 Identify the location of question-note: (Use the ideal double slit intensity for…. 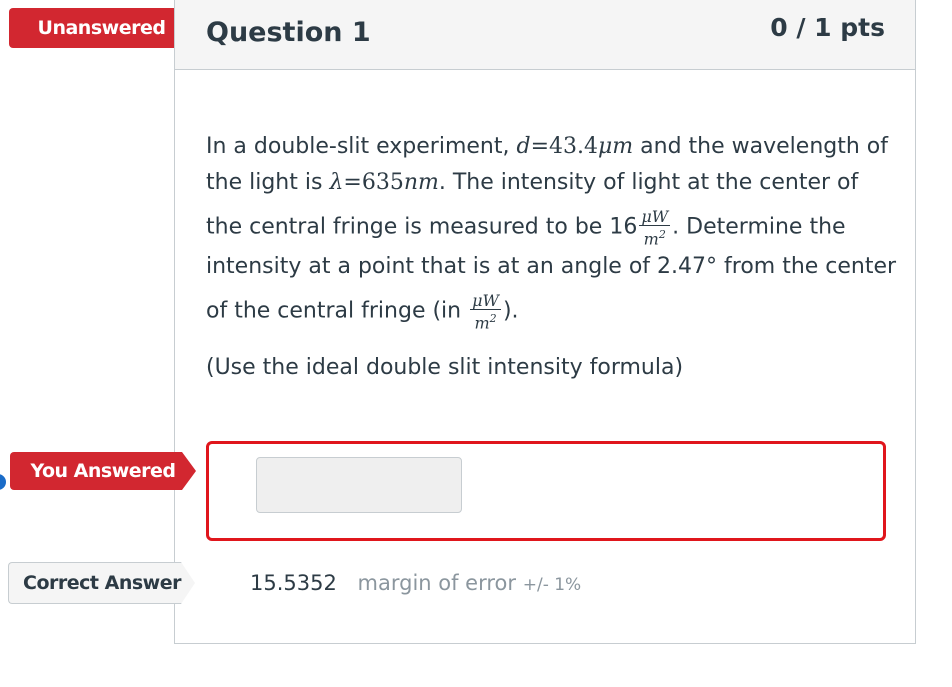
(445, 367).